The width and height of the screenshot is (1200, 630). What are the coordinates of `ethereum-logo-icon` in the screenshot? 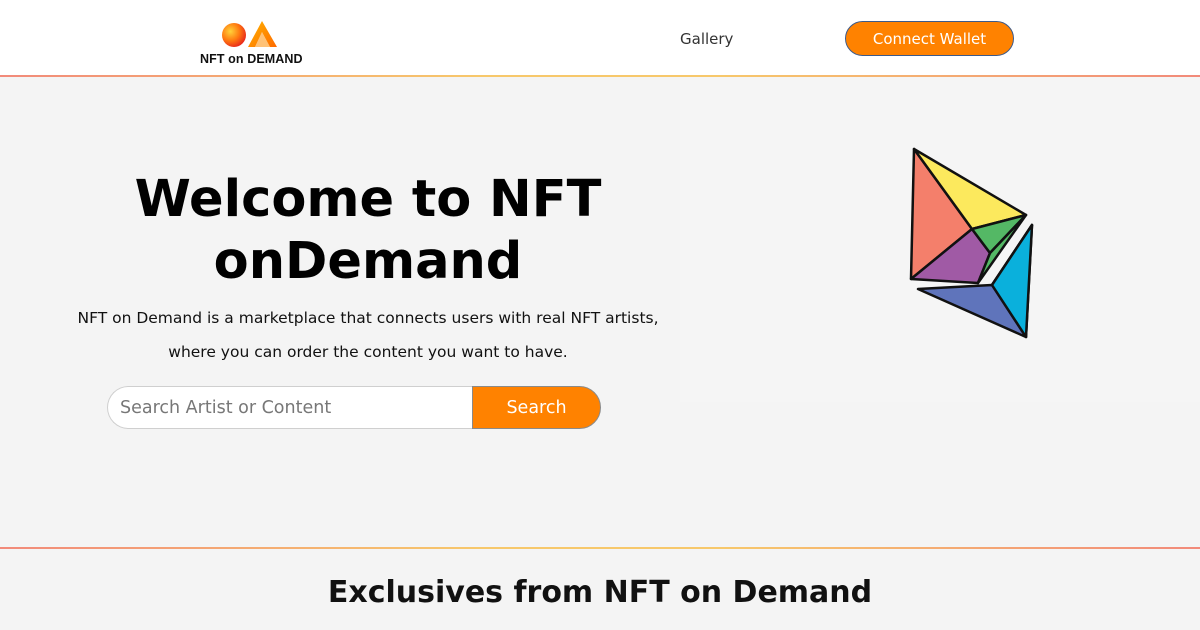 It's located at (971, 243).